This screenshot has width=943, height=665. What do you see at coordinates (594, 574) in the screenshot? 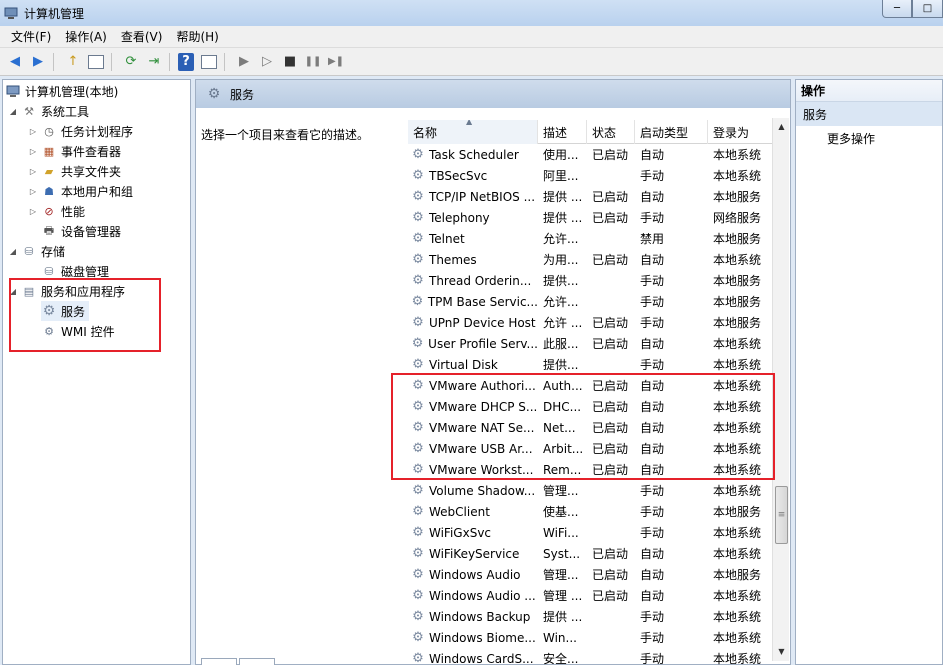
I see `service-row: ⚙ Windows Audio 管理... 已启动 自动 本地服务` at bounding box center [594, 574].